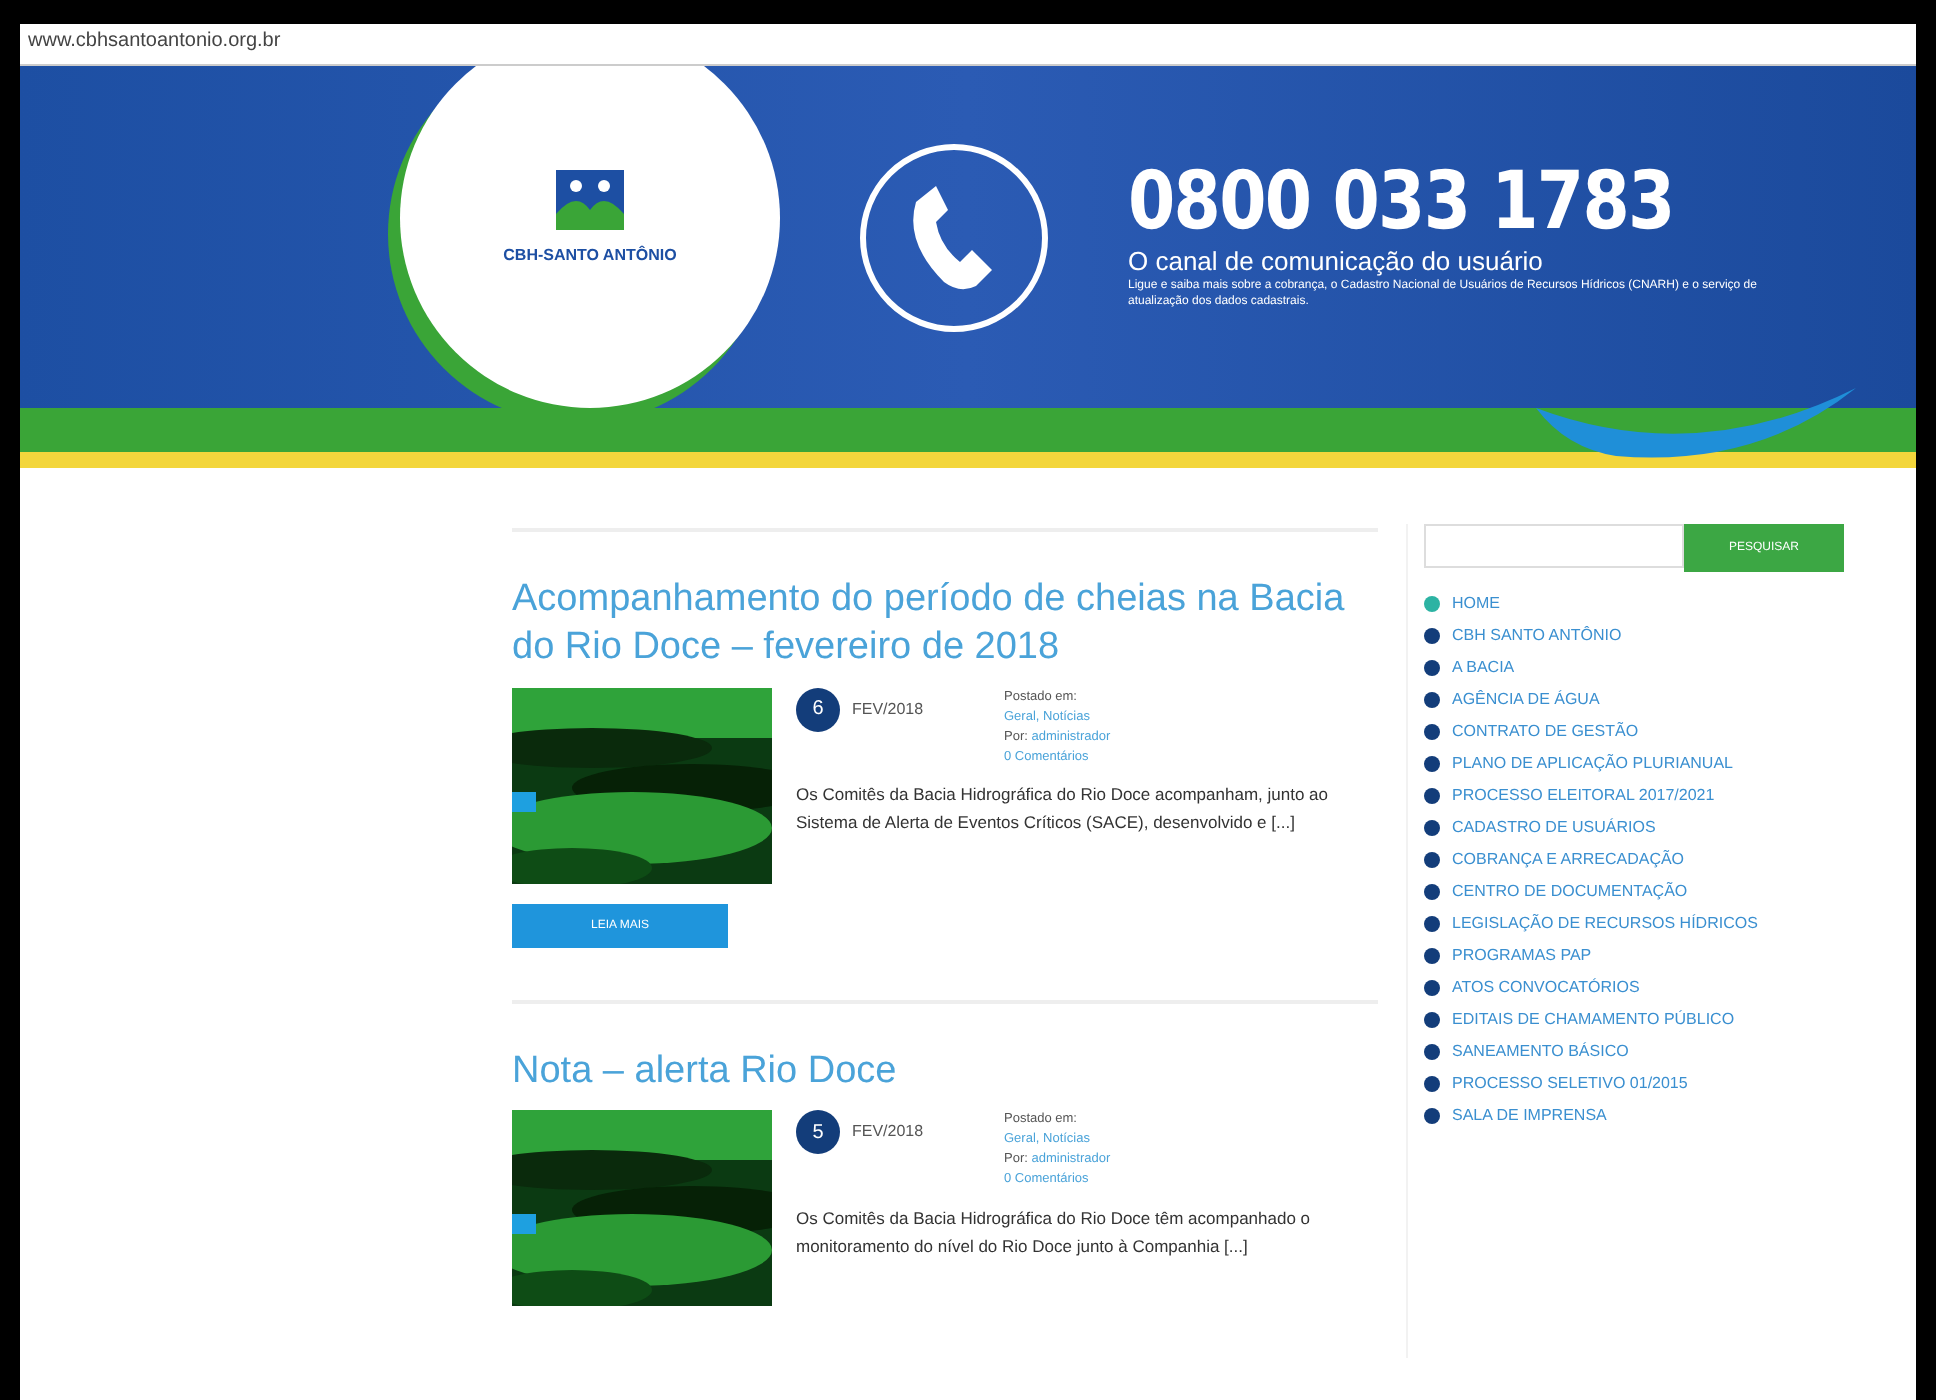 This screenshot has width=1936, height=1400. I want to click on post-excerpt: Os Comitês da Bacia Hidrográfica do Rio Doce têm acompanhado o monitoramento do nível do Rio Doce junto à Companhia [...], so click(1054, 1232).